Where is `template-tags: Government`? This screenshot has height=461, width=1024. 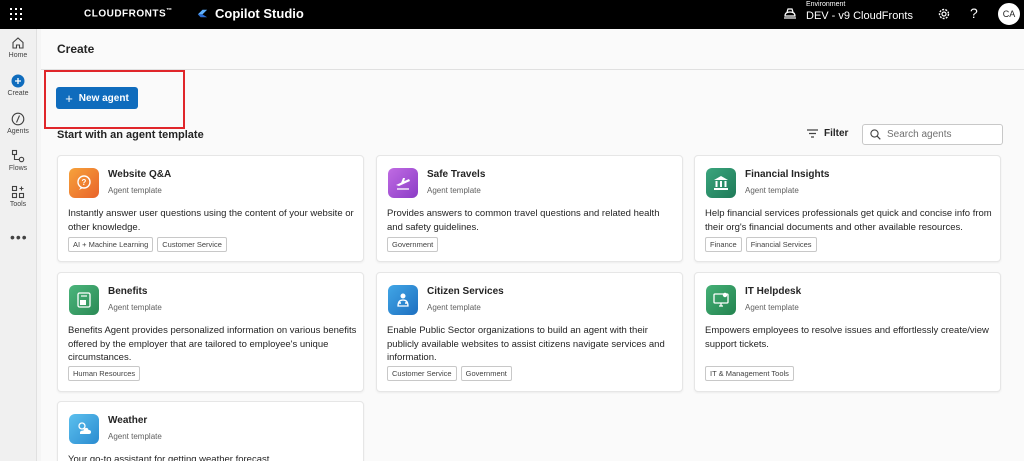 template-tags: Government is located at coordinates (413, 244).